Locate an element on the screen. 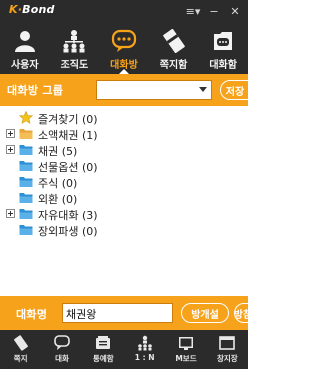  chat-group-bar: 대화방 그룹 저장 is located at coordinates (130, 90).